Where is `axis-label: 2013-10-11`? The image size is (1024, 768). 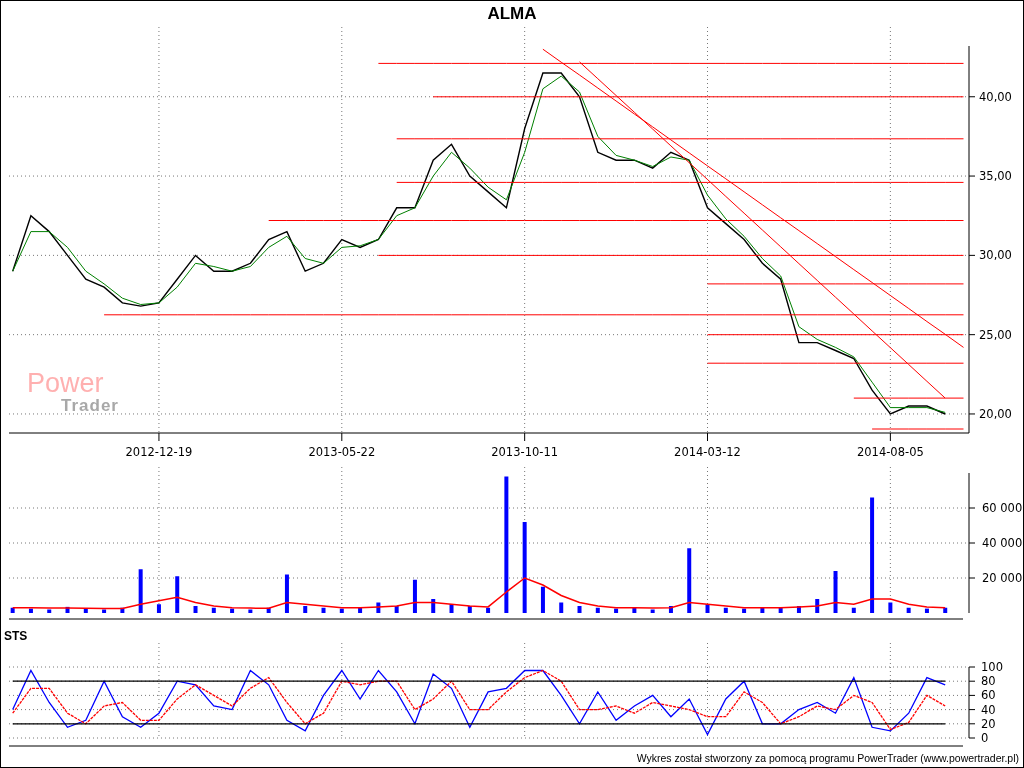 axis-label: 2013-10-11 is located at coordinates (525, 452).